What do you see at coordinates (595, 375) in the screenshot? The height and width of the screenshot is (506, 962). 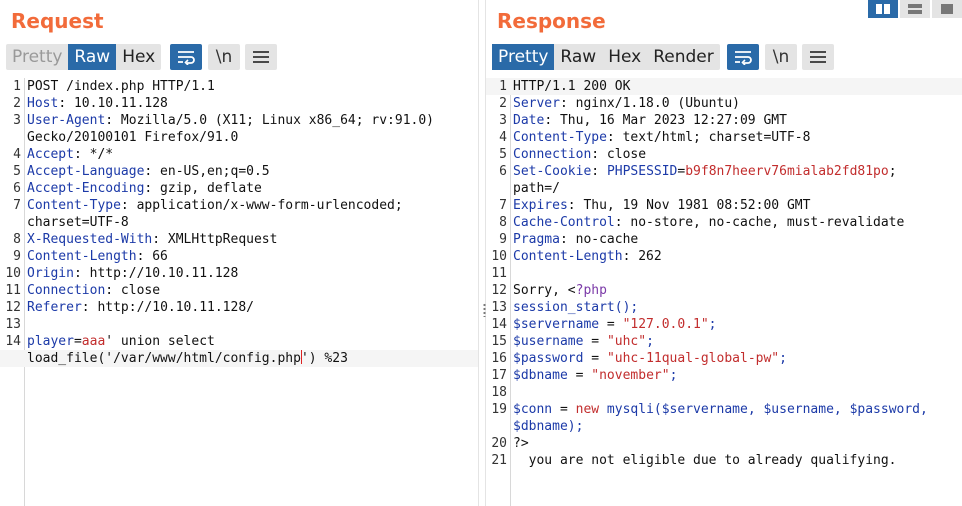 I see `line-text: $dbname = "november";` at bounding box center [595, 375].